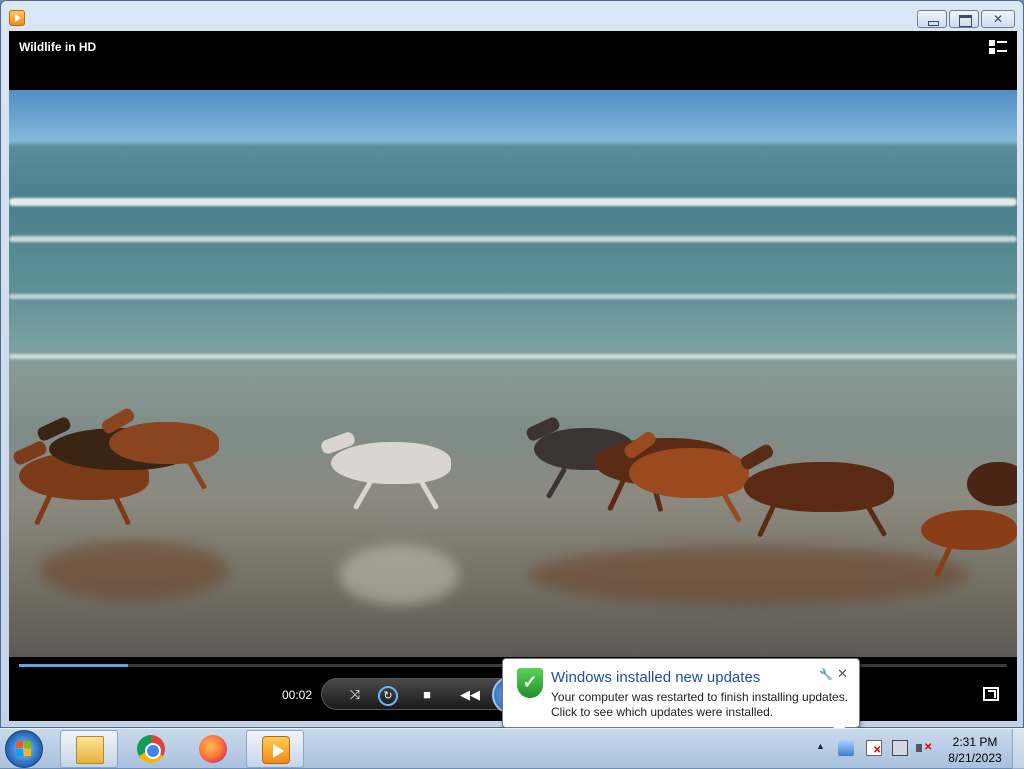  I want to click on windows-logo-icon, so click(24, 749).